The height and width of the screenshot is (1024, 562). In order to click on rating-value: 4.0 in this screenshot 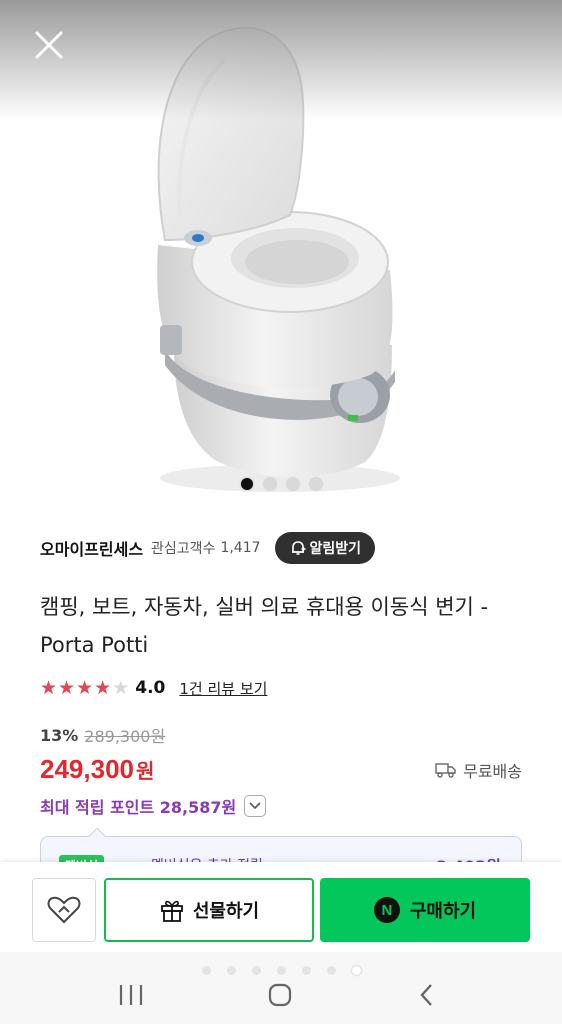, I will do `click(150, 688)`.